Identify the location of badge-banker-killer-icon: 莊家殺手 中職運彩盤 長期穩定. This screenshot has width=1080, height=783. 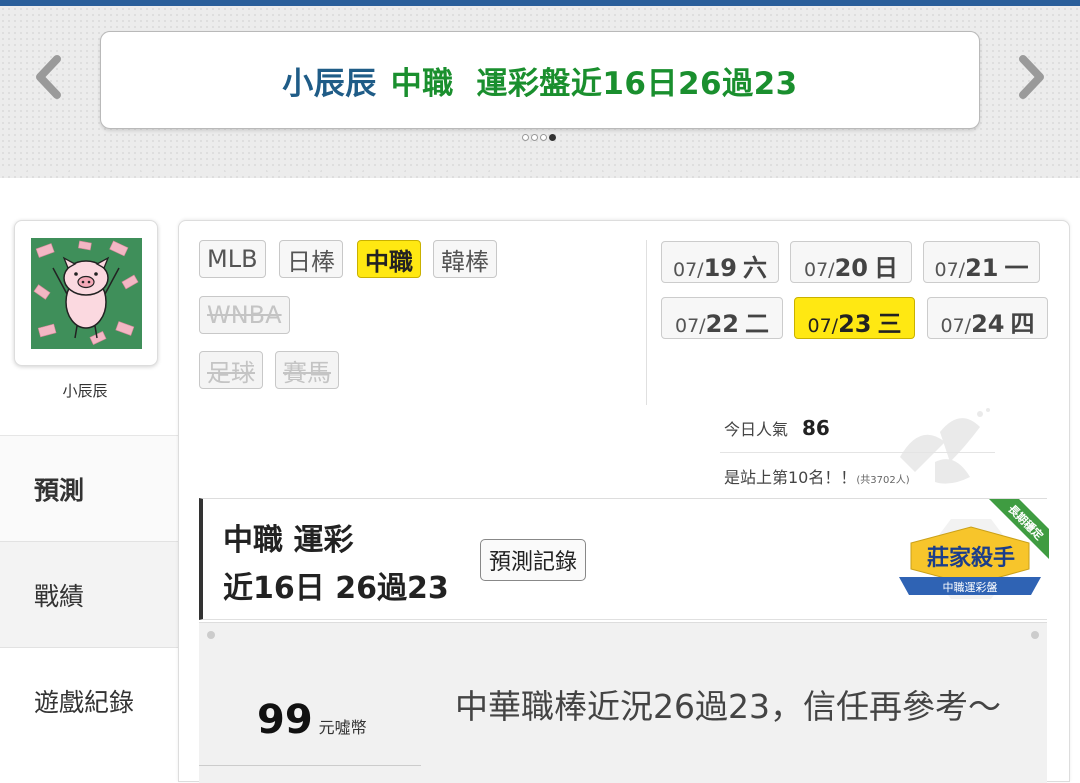
(974, 549).